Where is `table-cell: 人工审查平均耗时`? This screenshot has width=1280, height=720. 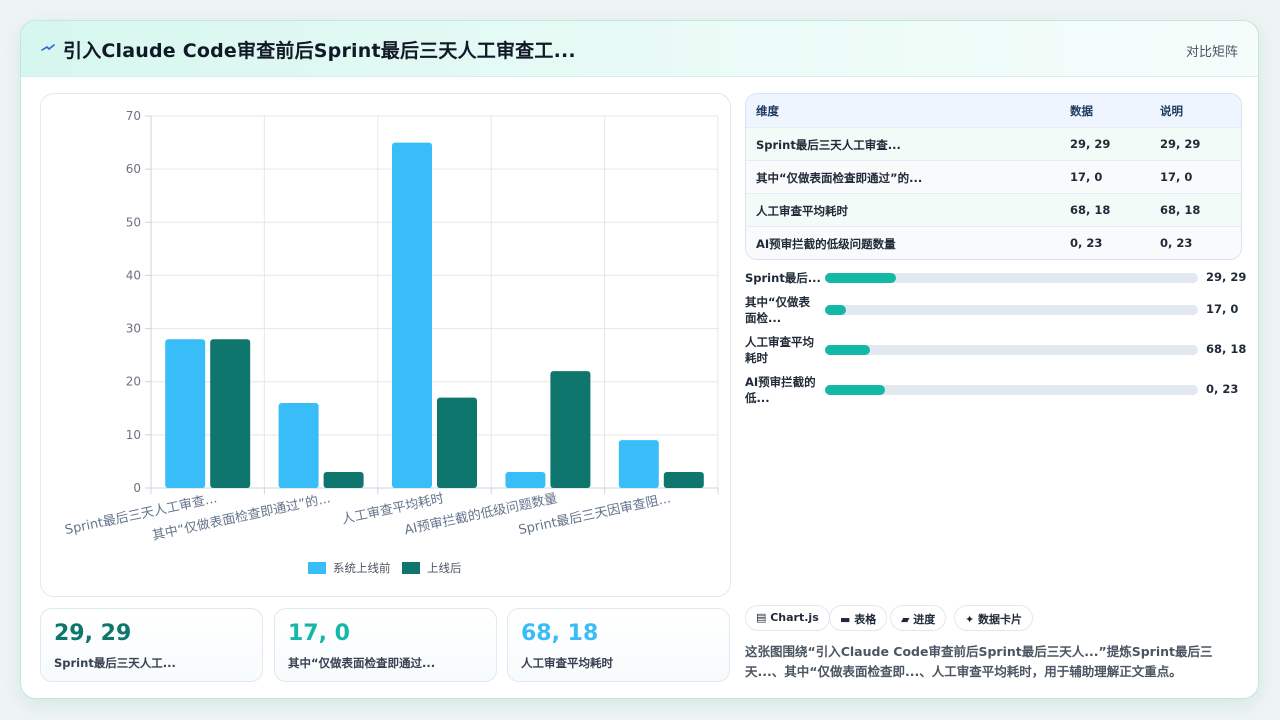
table-cell: 人工审查平均耗时 is located at coordinates (802, 211).